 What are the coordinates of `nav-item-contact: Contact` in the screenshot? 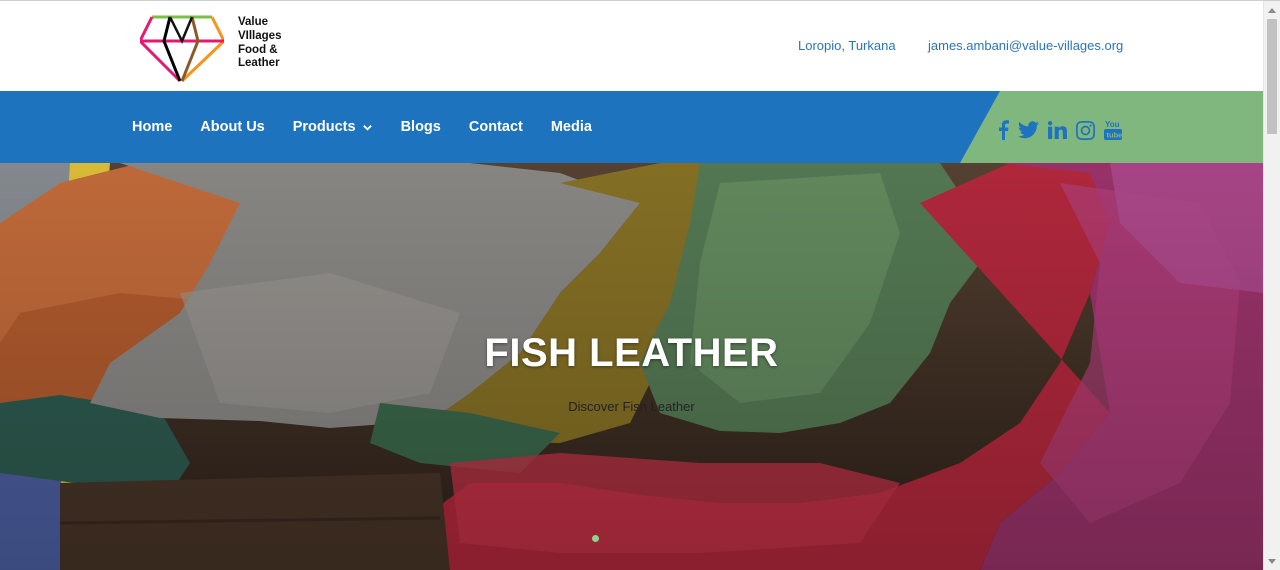 It's located at (496, 127).